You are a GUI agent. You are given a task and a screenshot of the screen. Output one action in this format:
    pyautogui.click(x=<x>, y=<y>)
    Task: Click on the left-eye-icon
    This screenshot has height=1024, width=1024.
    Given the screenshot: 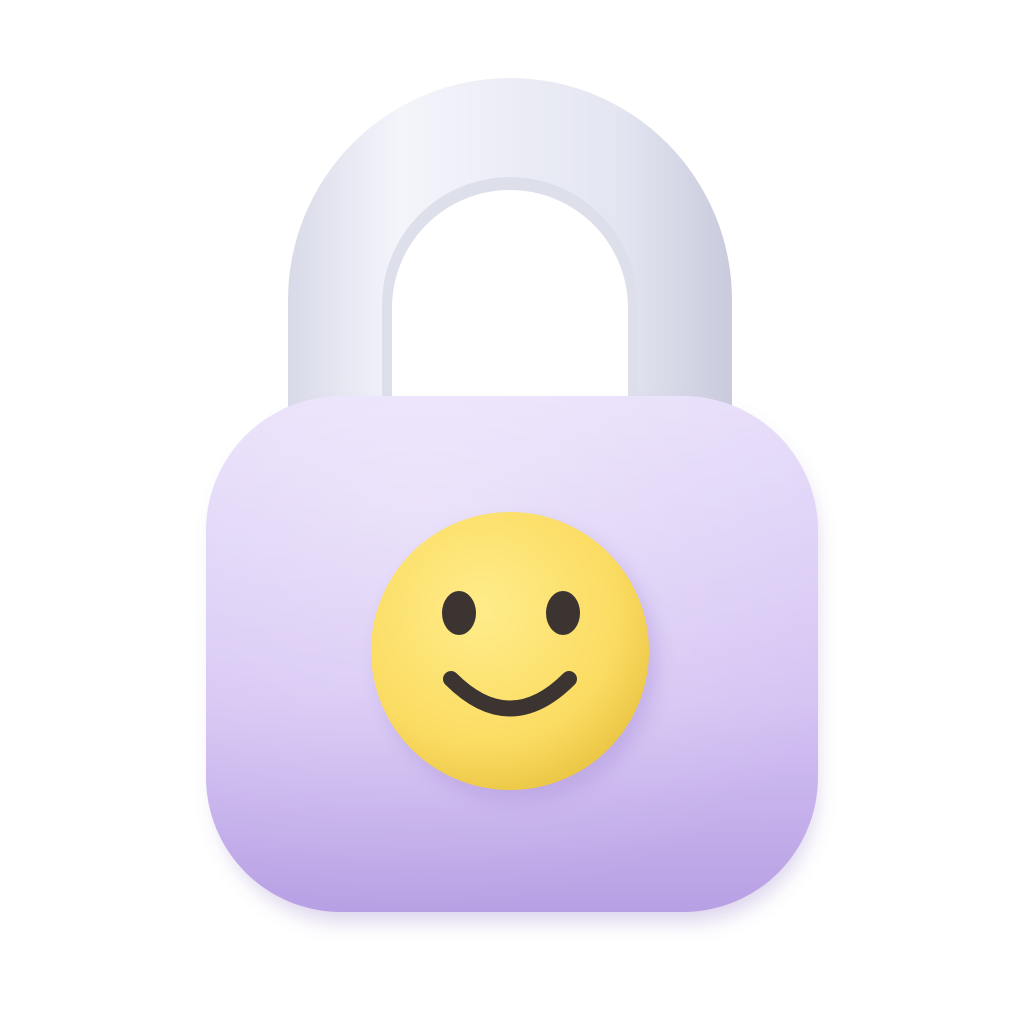 What is the action you would take?
    pyautogui.click(x=459, y=613)
    